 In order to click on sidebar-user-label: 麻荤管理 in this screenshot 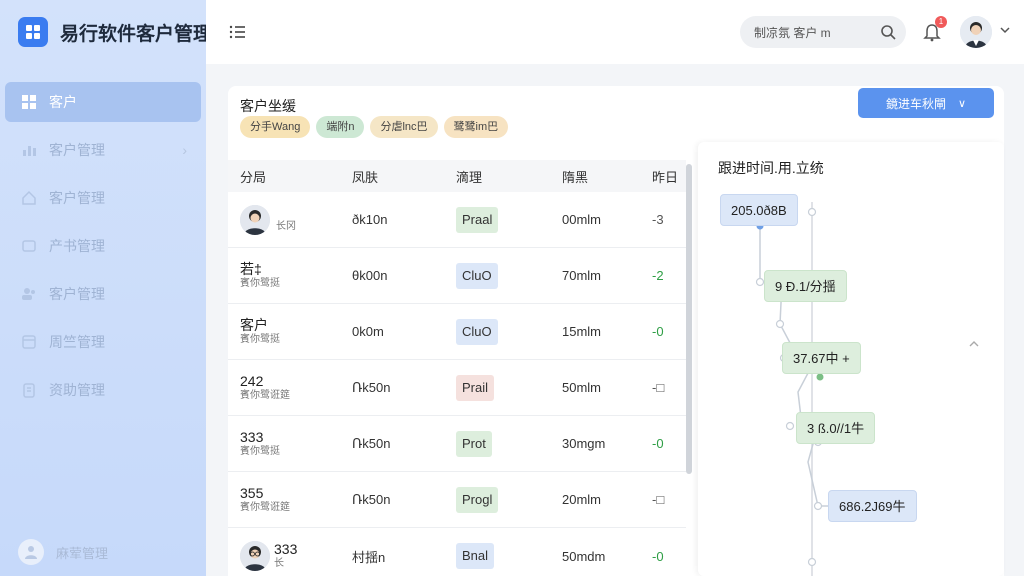, I will do `click(82, 553)`.